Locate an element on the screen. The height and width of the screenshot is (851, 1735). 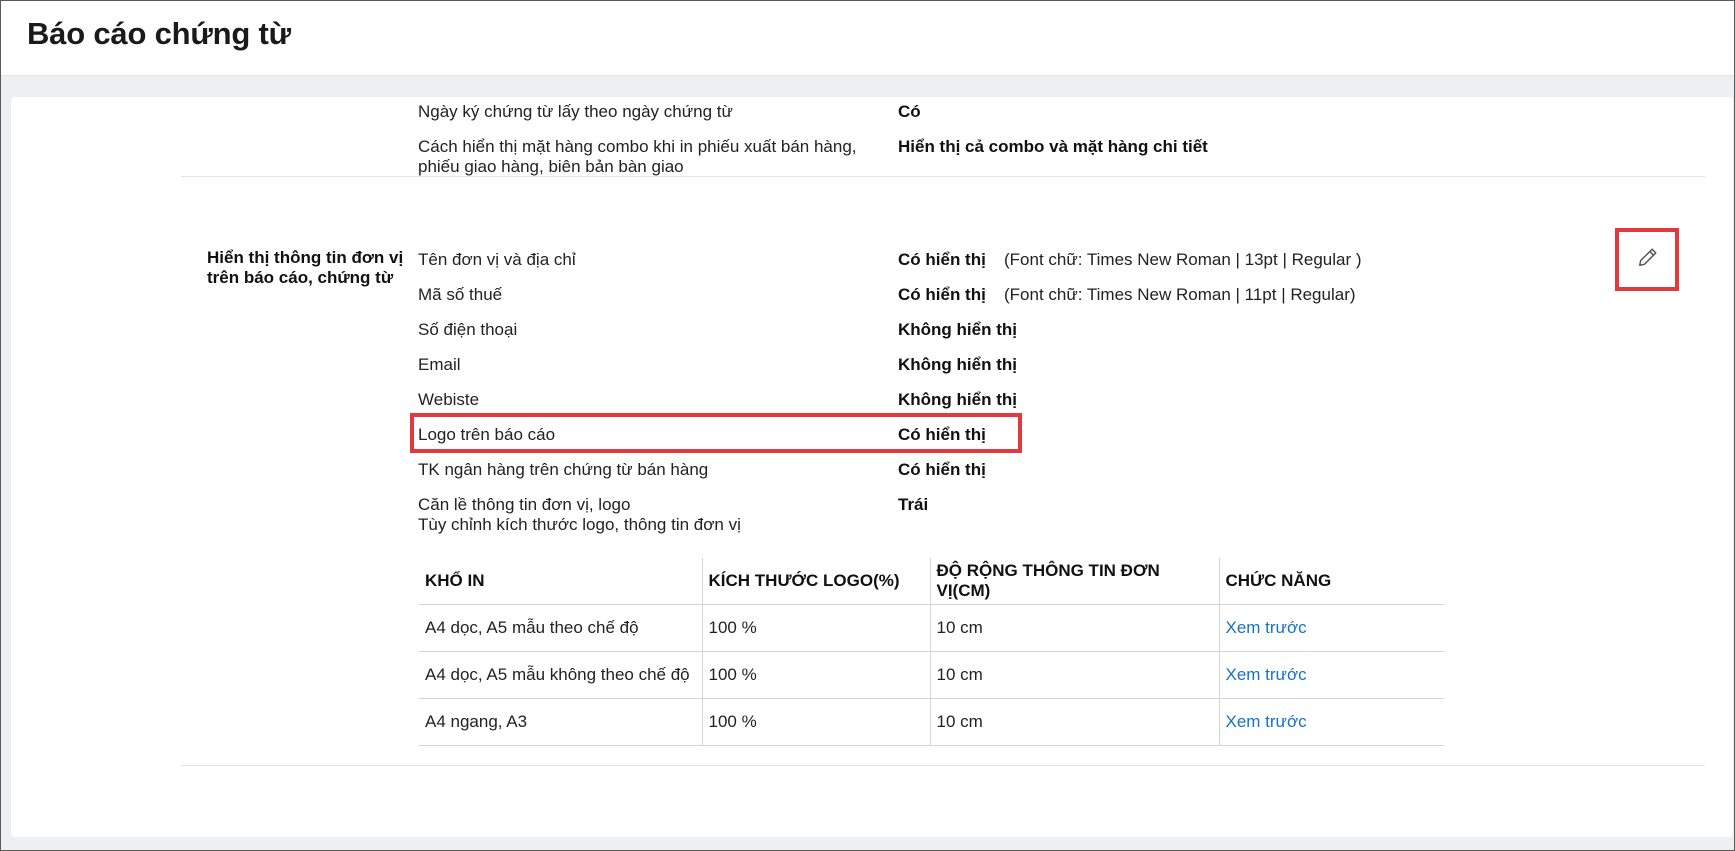
row-label-website: Webiste is located at coordinates (449, 399).